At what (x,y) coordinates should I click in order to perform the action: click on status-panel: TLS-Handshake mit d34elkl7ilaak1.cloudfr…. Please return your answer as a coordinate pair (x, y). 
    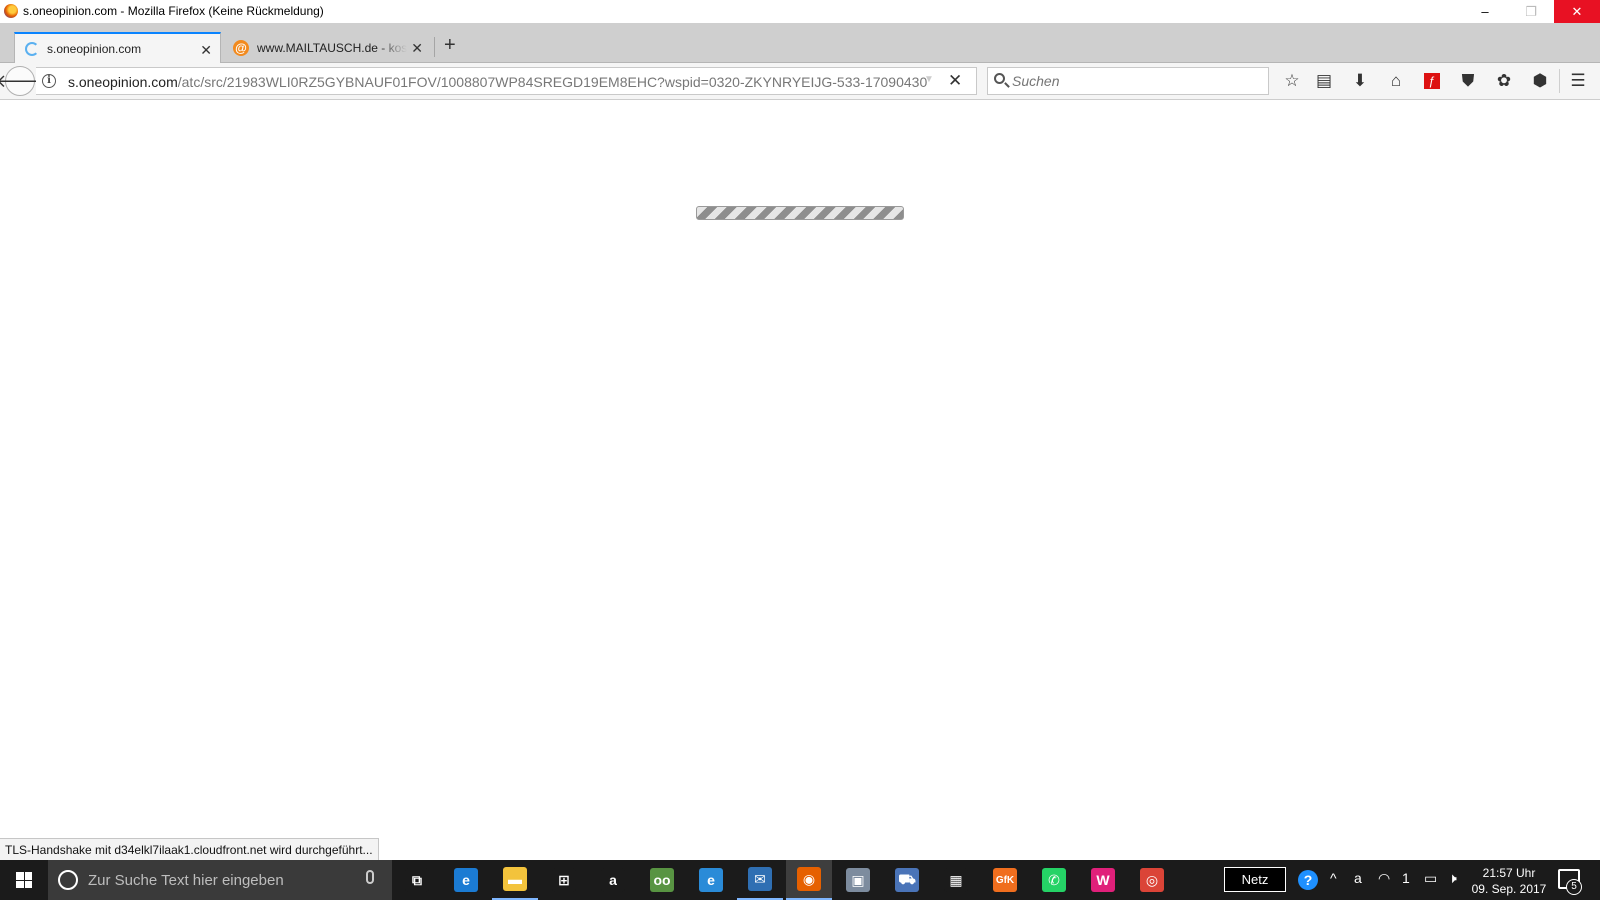
    Looking at the image, I should click on (189, 849).